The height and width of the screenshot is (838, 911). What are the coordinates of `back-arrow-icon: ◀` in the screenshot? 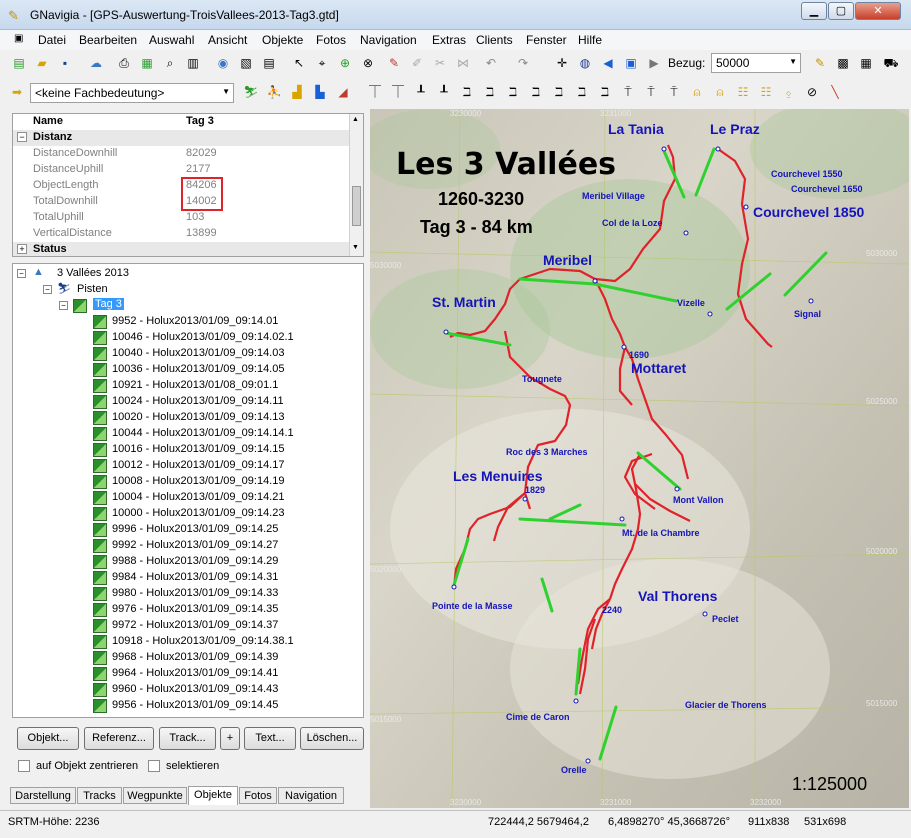 It's located at (608, 63).